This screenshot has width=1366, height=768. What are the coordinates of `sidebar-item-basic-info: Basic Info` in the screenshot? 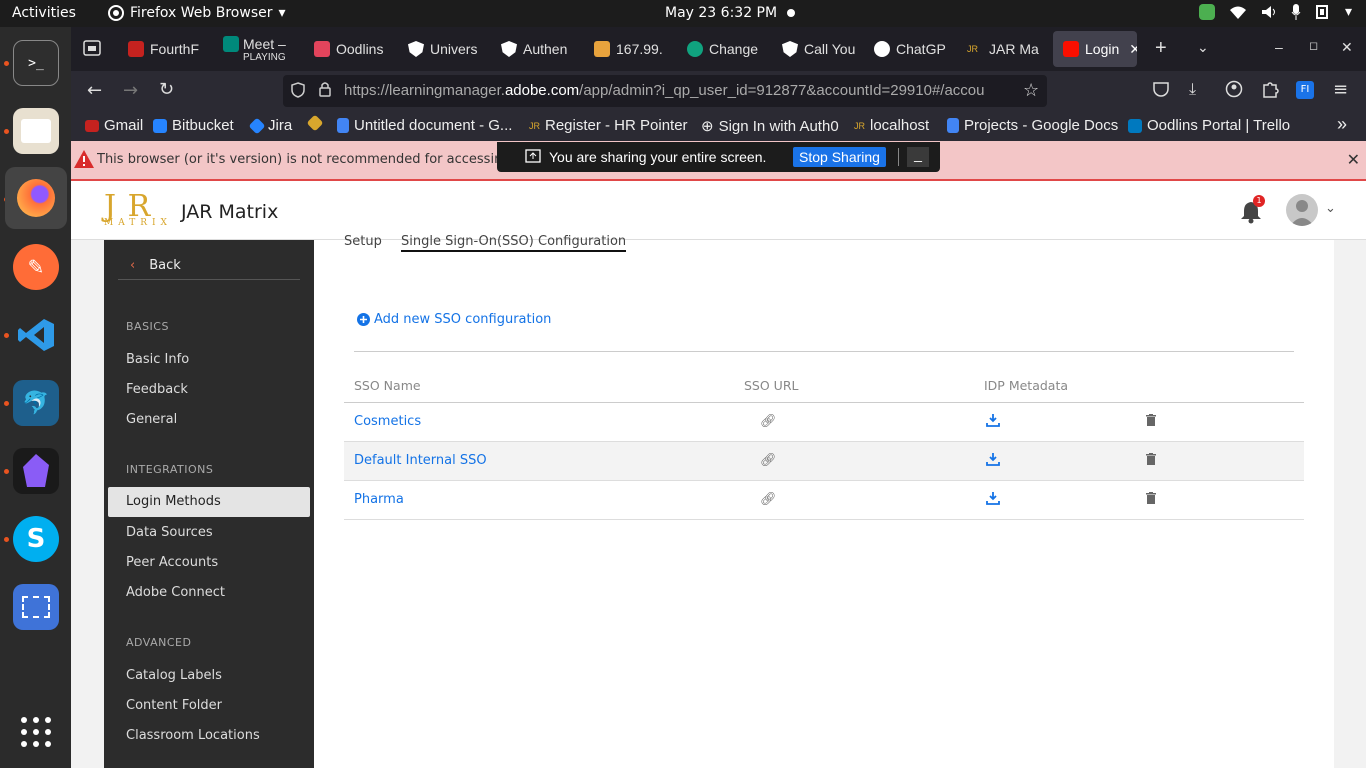 It's located at (157, 359).